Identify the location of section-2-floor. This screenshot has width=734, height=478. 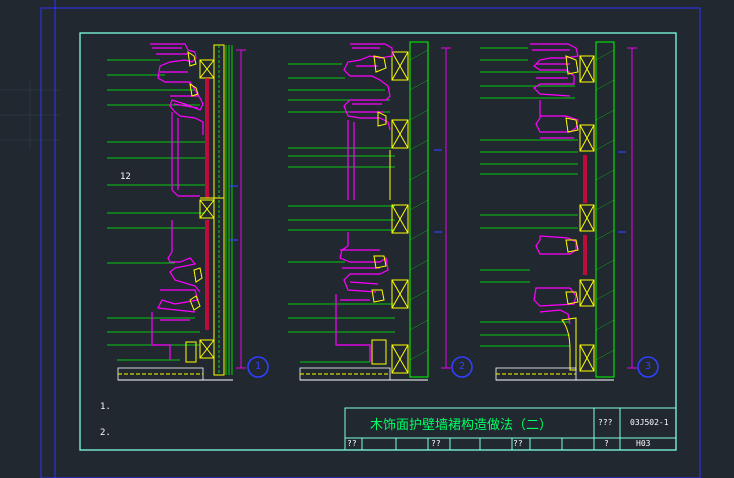
(363, 374).